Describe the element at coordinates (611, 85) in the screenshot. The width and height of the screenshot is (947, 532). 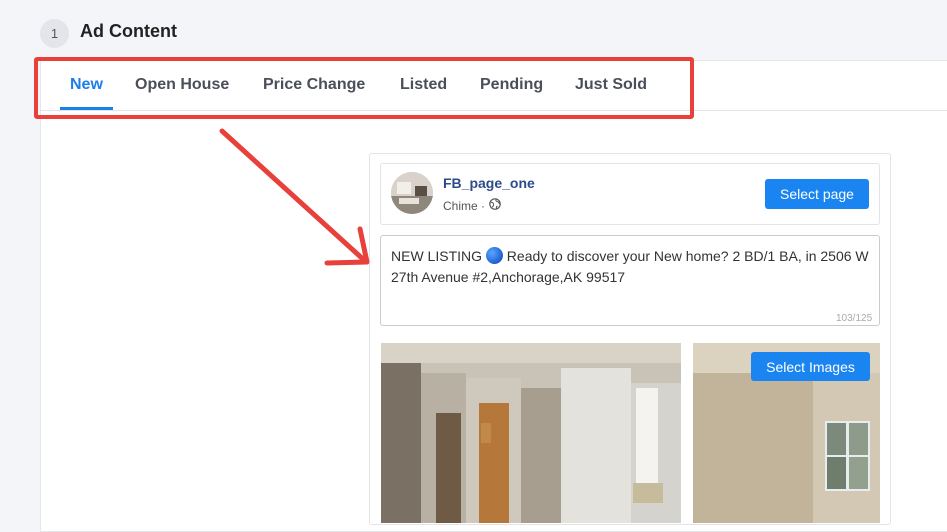
I see `tab-just-sold: Just Sold` at that location.